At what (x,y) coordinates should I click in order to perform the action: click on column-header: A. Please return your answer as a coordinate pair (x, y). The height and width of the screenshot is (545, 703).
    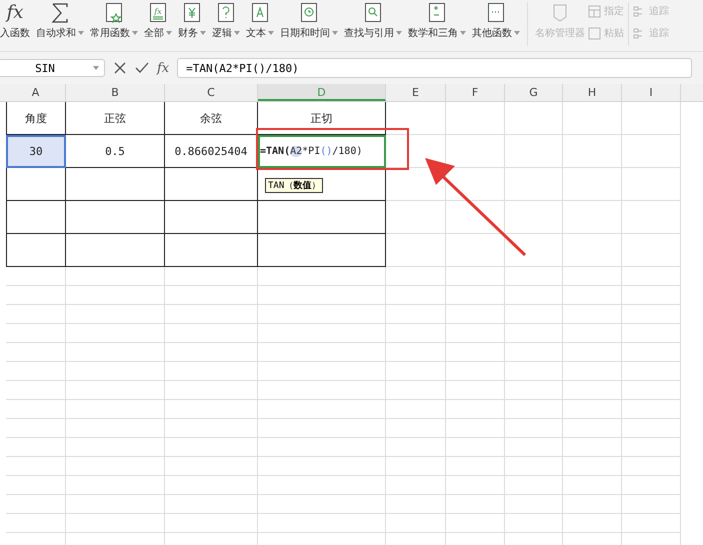
    Looking at the image, I should click on (36, 92).